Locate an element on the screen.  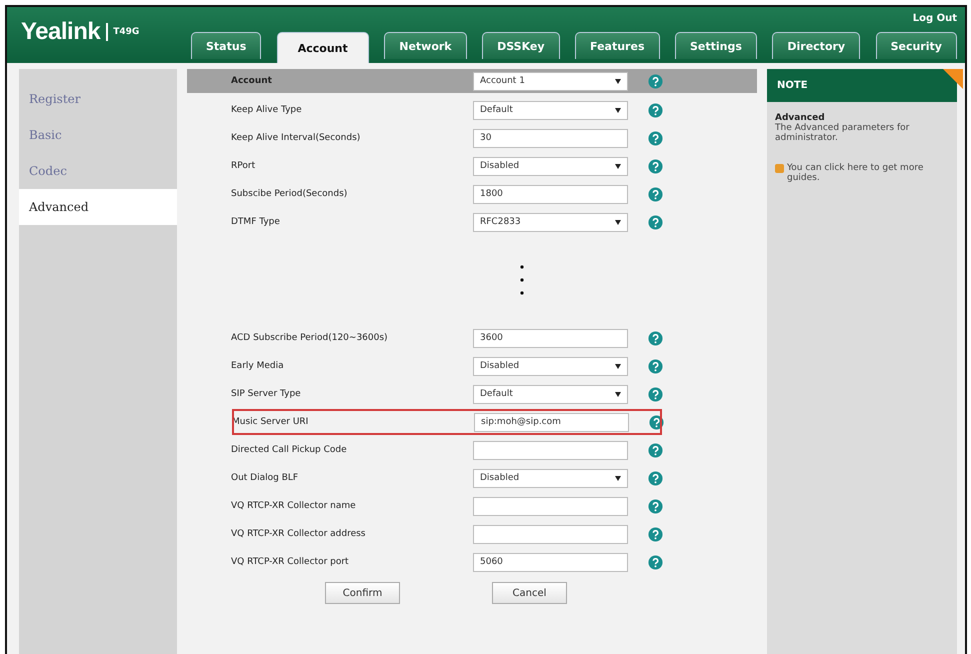
nav-tab: Directory is located at coordinates (816, 45).